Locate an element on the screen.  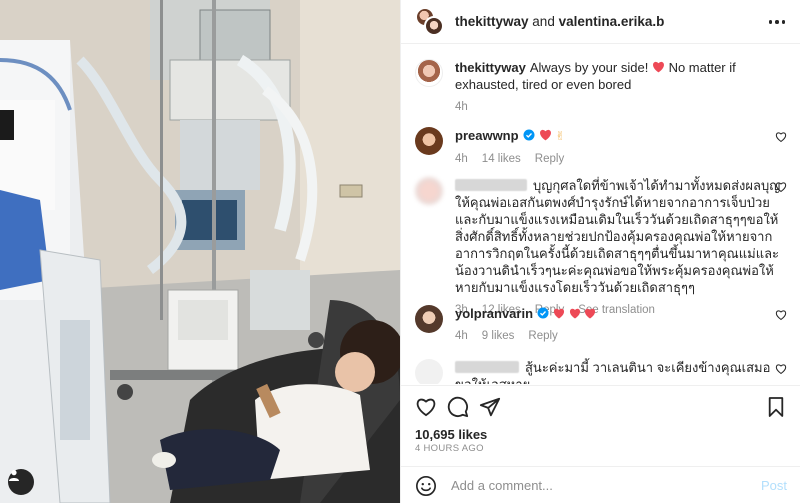
header-usernames: thekittyway and valentina.erika.b is located at coordinates (559, 21).